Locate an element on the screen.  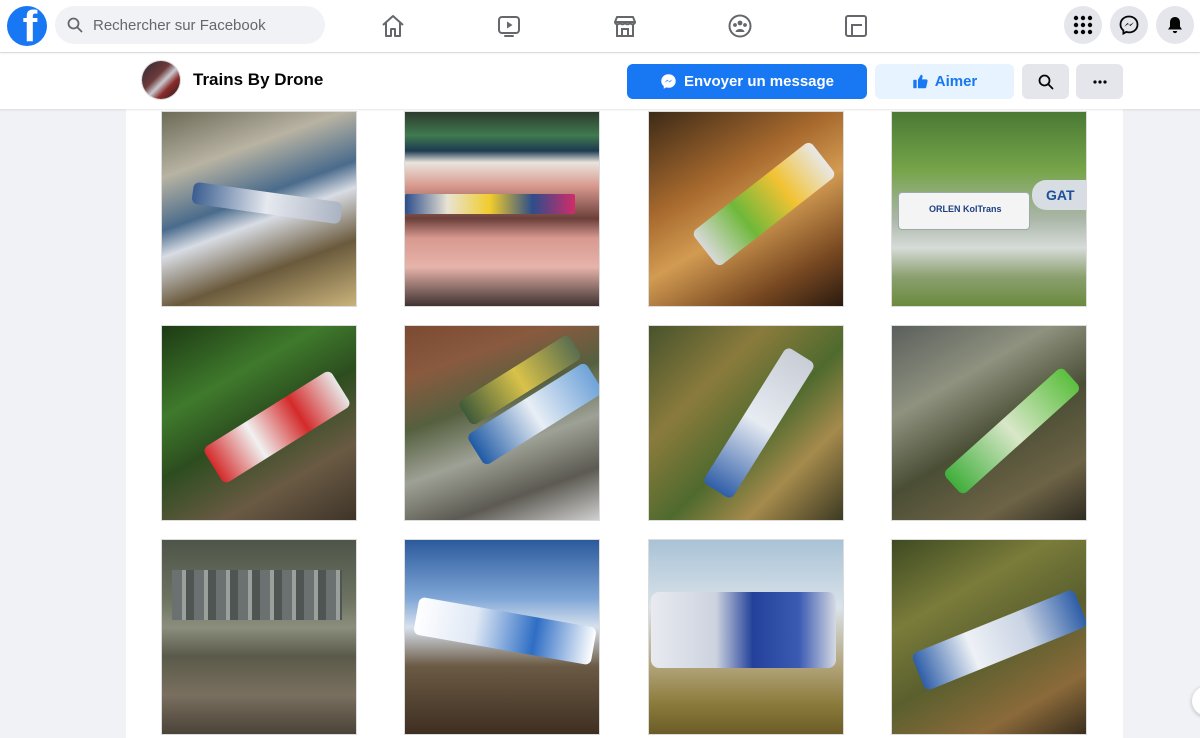
notifications-button is located at coordinates (1175, 25).